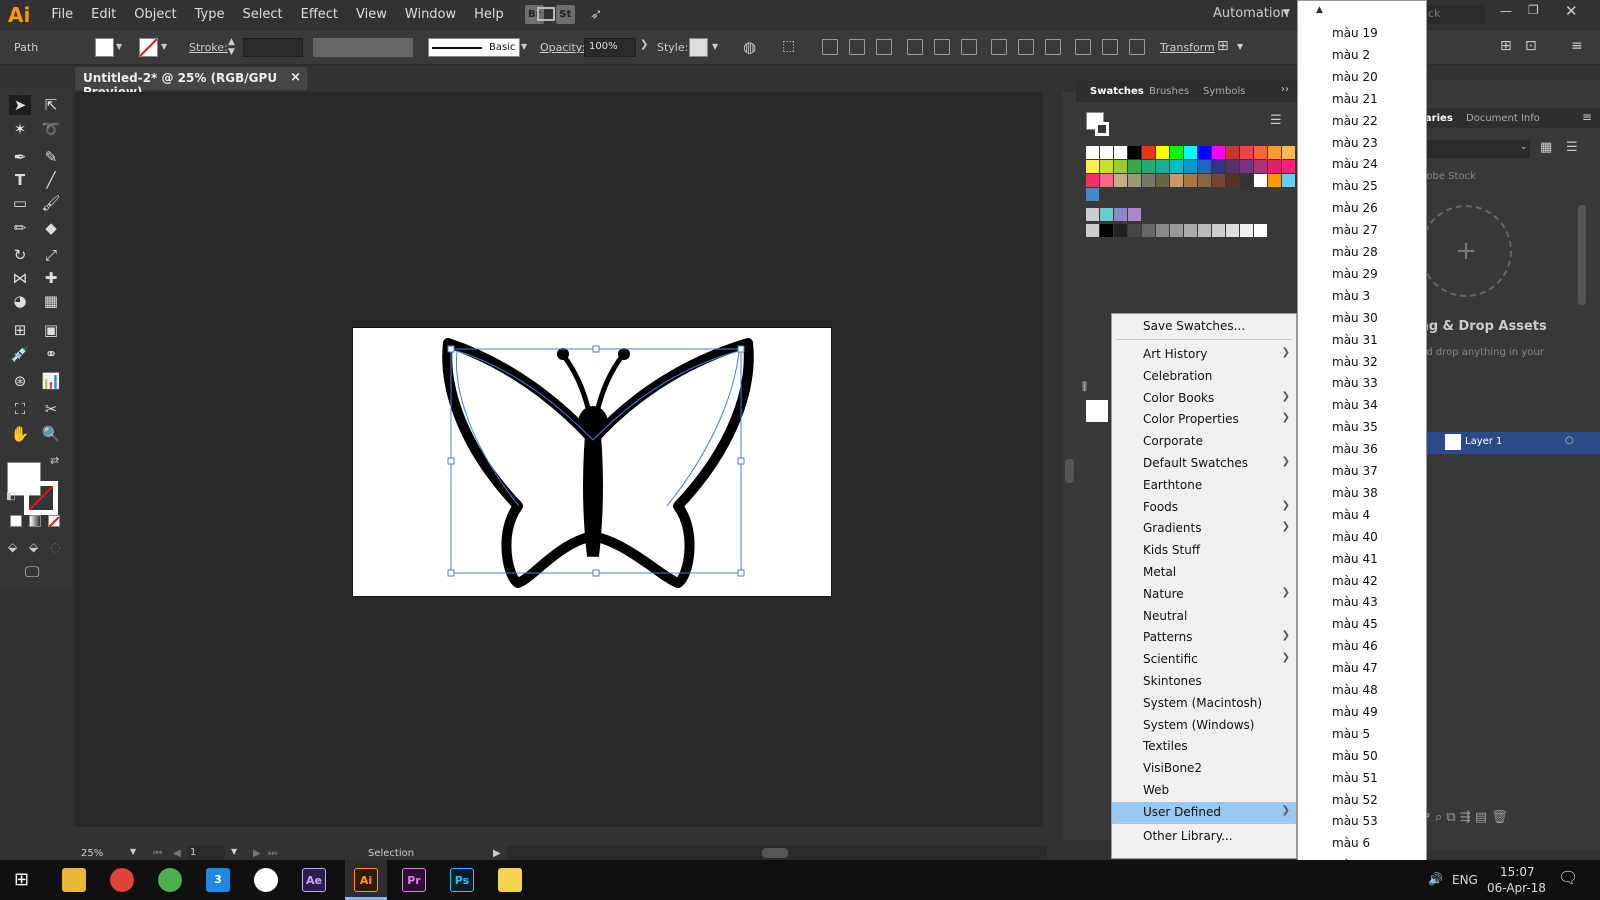 The height and width of the screenshot is (900, 1600). Describe the element at coordinates (148, 47) in the screenshot. I see `stroke-swatch` at that location.